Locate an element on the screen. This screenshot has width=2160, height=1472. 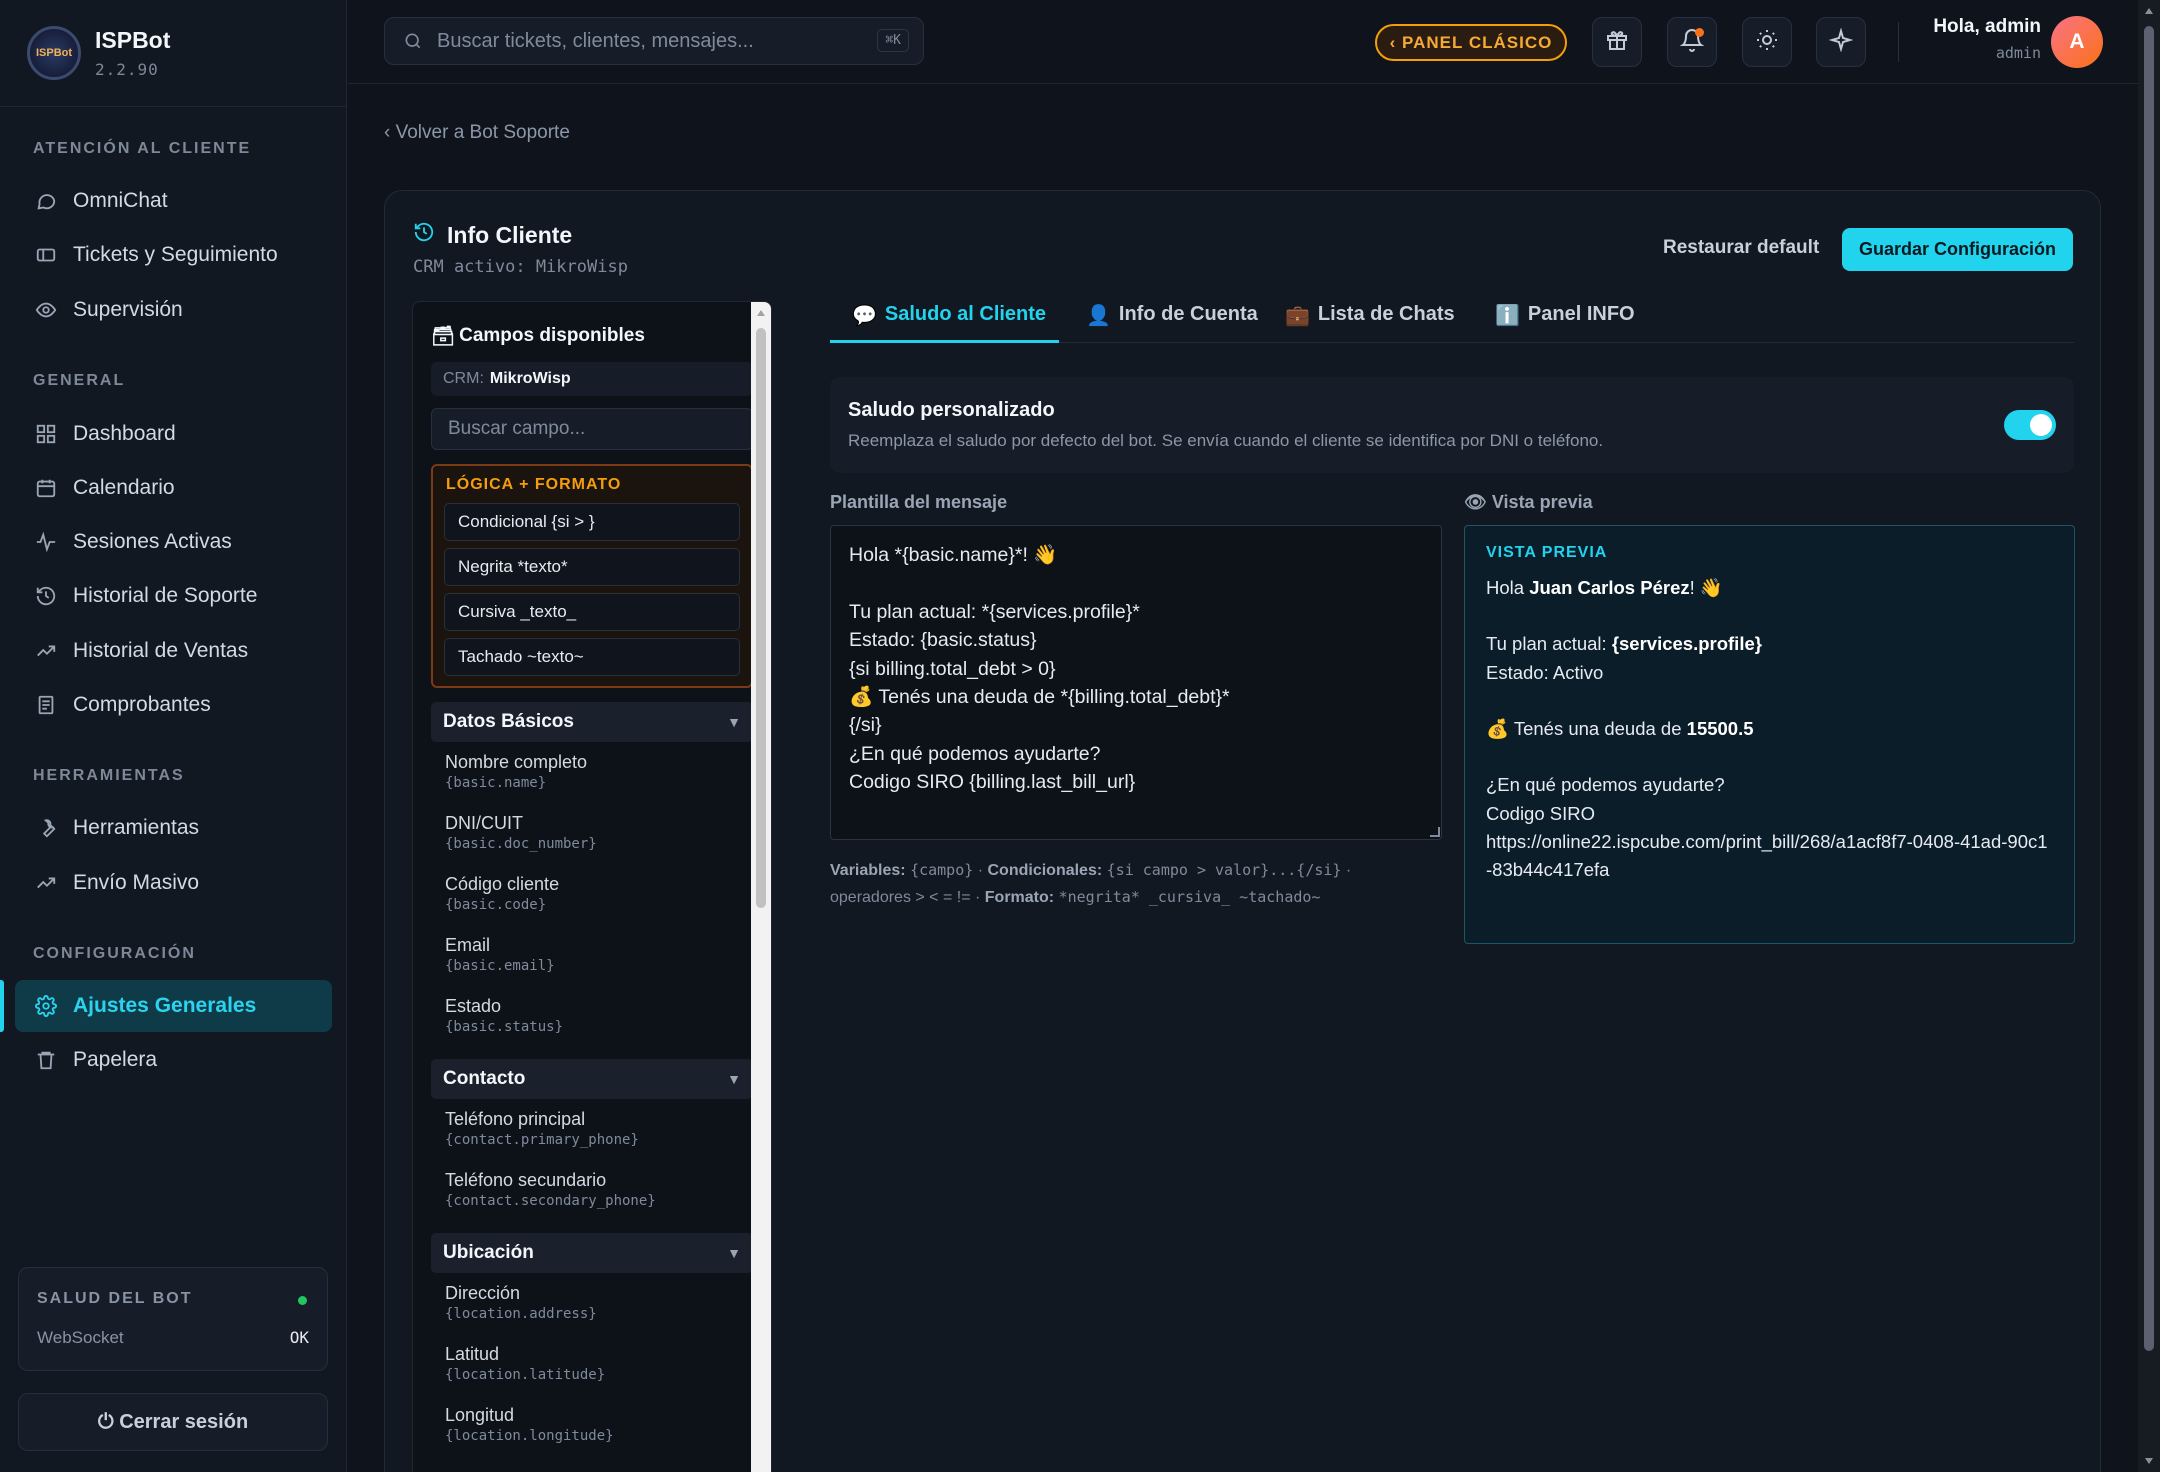
history-icon is located at coordinates (46, 596).